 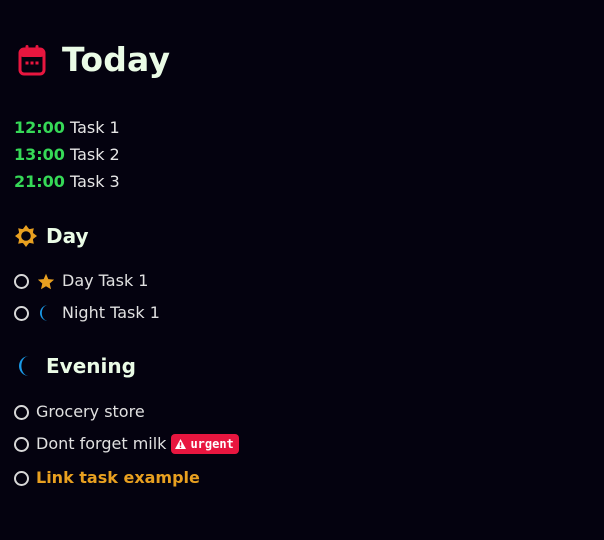 I want to click on task-label: Grocery store, so click(x=90, y=411).